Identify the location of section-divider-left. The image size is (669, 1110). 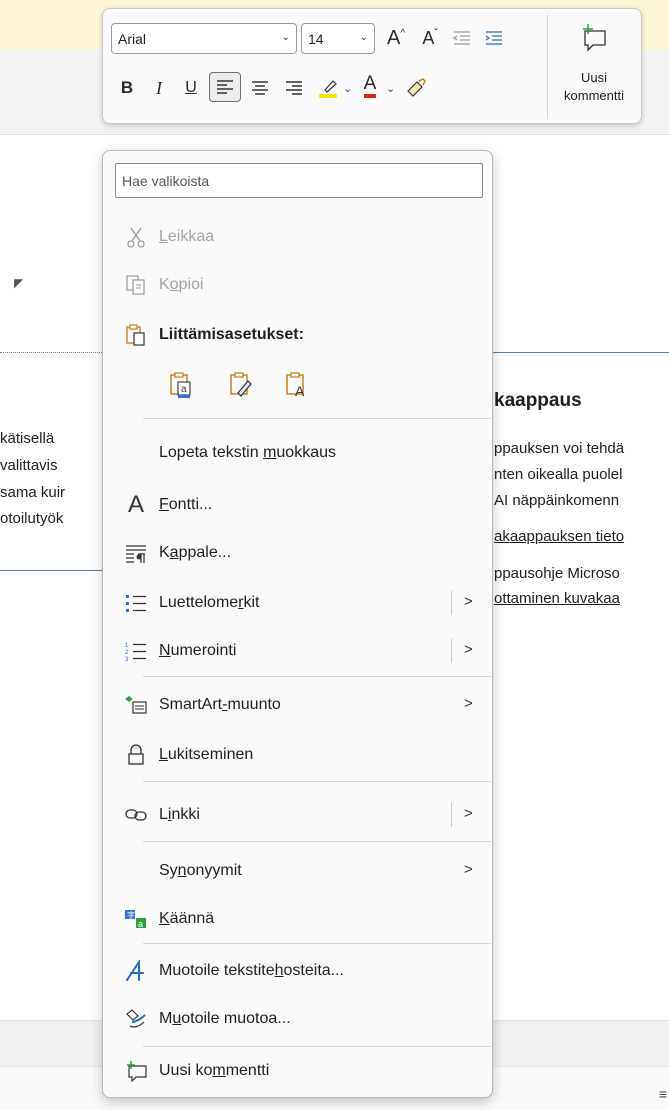
(51, 352).